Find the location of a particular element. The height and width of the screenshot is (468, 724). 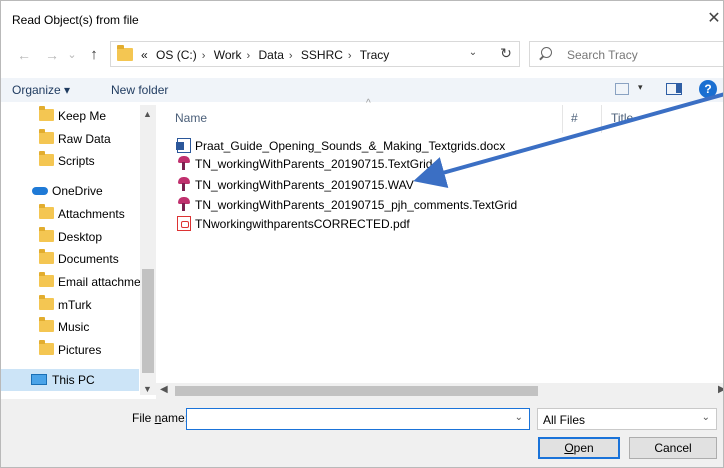

file-name-input: ⌄ is located at coordinates (358, 419).